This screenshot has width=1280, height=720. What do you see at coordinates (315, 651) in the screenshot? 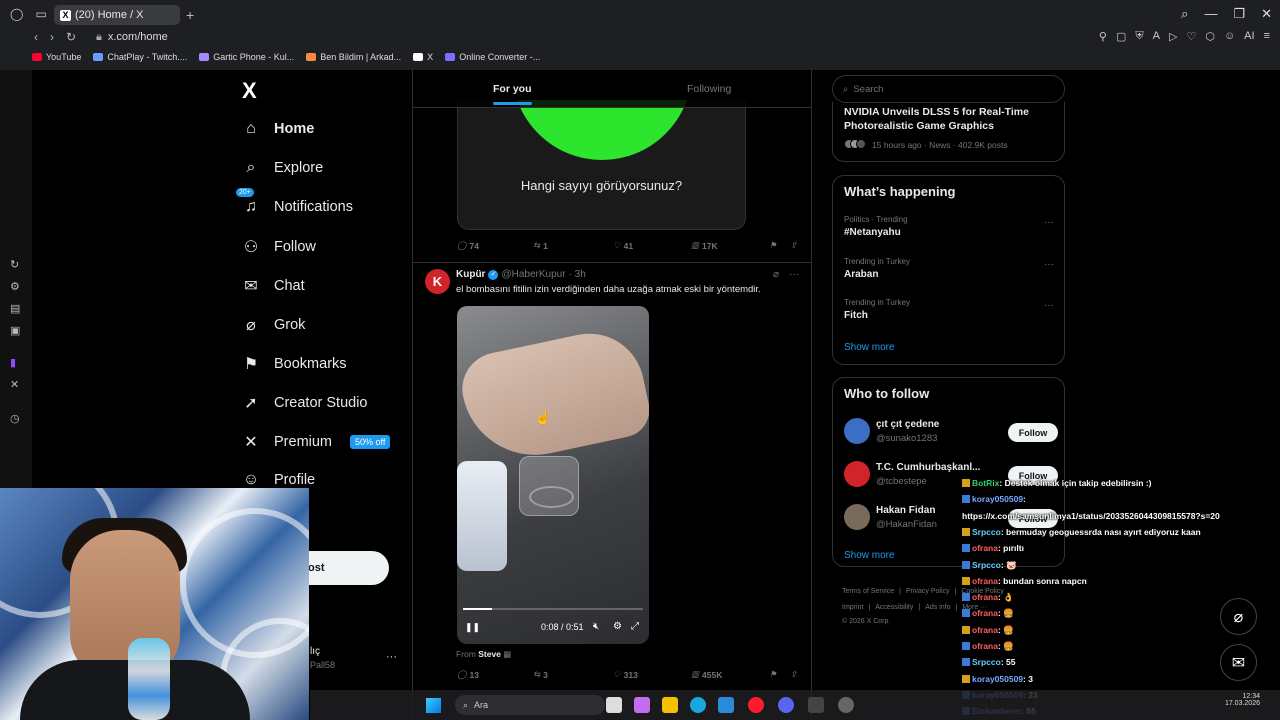
I see `account-name: lıç` at bounding box center [315, 651].